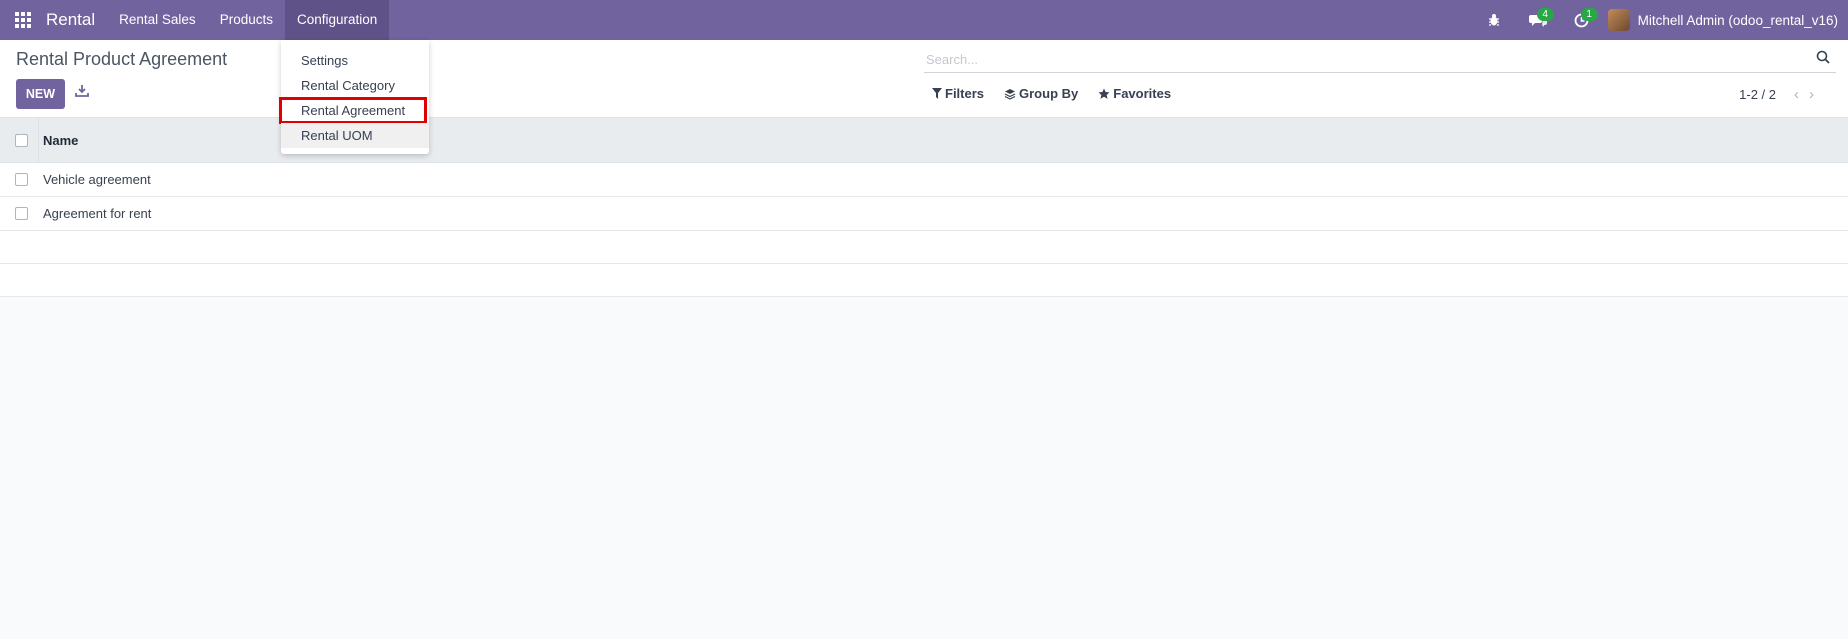 The width and height of the screenshot is (1848, 639). What do you see at coordinates (937, 93) in the screenshot?
I see `filter-icon` at bounding box center [937, 93].